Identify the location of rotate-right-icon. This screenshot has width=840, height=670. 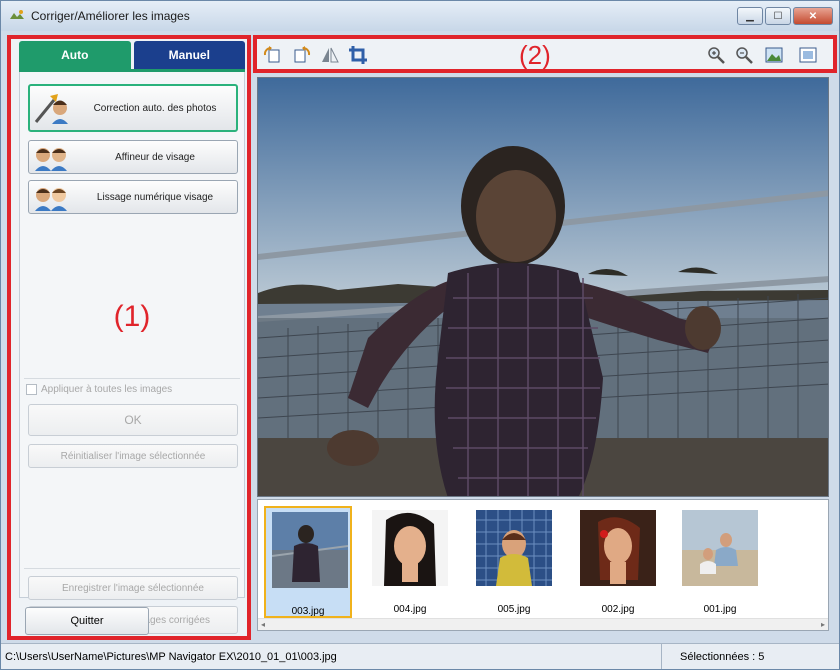
(302, 55).